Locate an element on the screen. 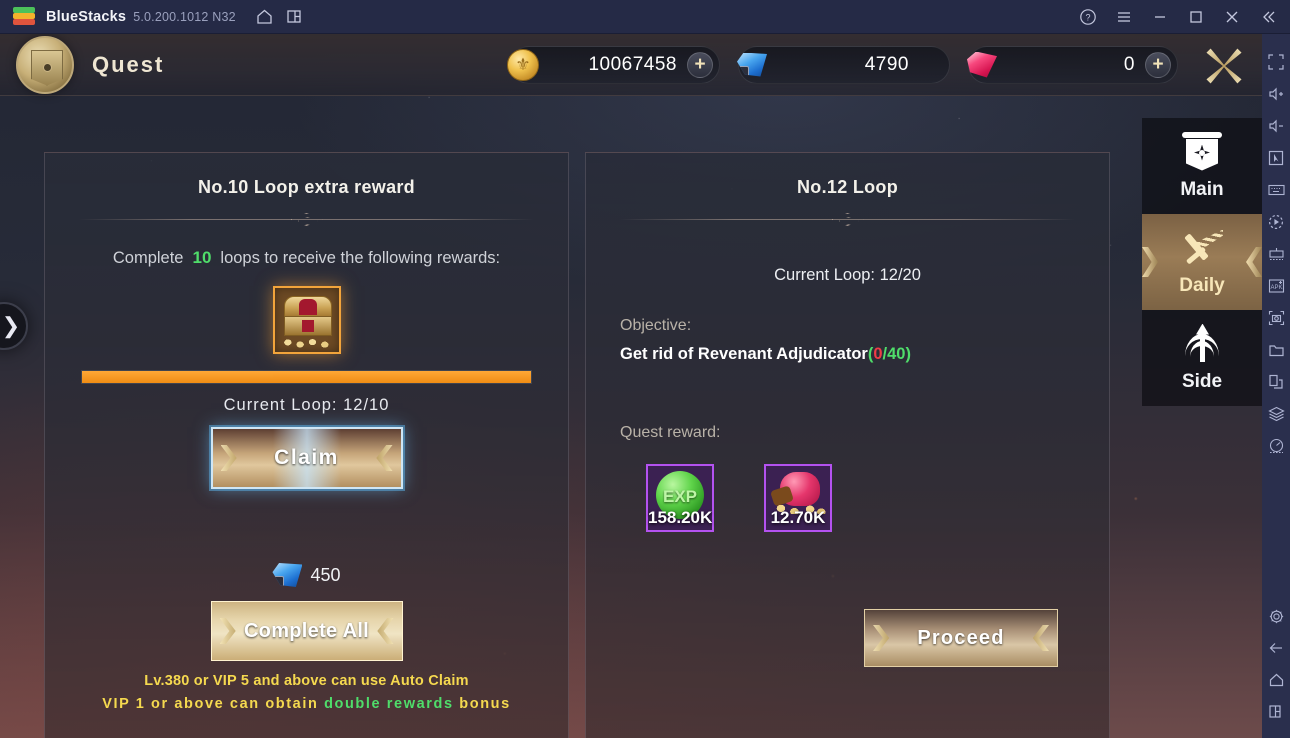  settings-gear-icon is located at coordinates (1276, 616).